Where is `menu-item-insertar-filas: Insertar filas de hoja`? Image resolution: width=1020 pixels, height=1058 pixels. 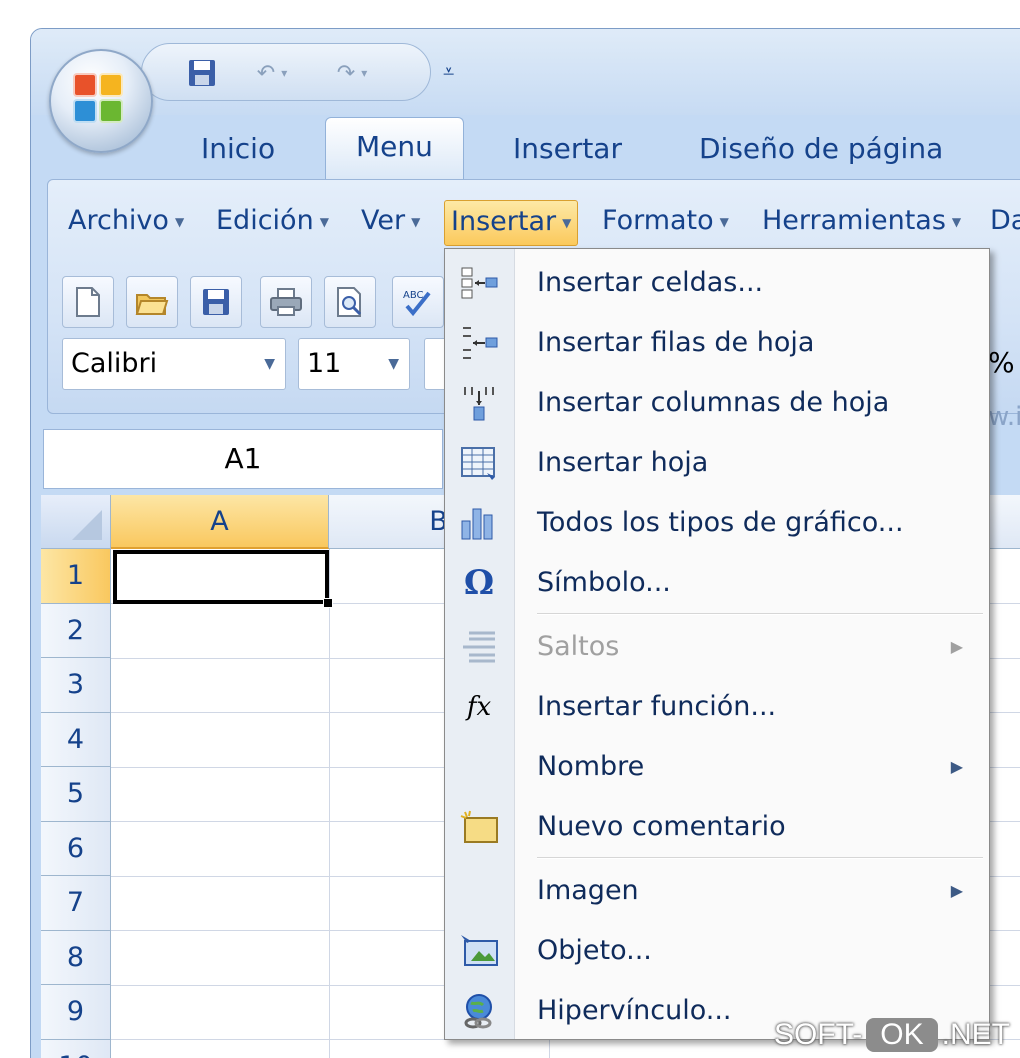 menu-item-insertar-filas: Insertar filas de hoja is located at coordinates (717, 343).